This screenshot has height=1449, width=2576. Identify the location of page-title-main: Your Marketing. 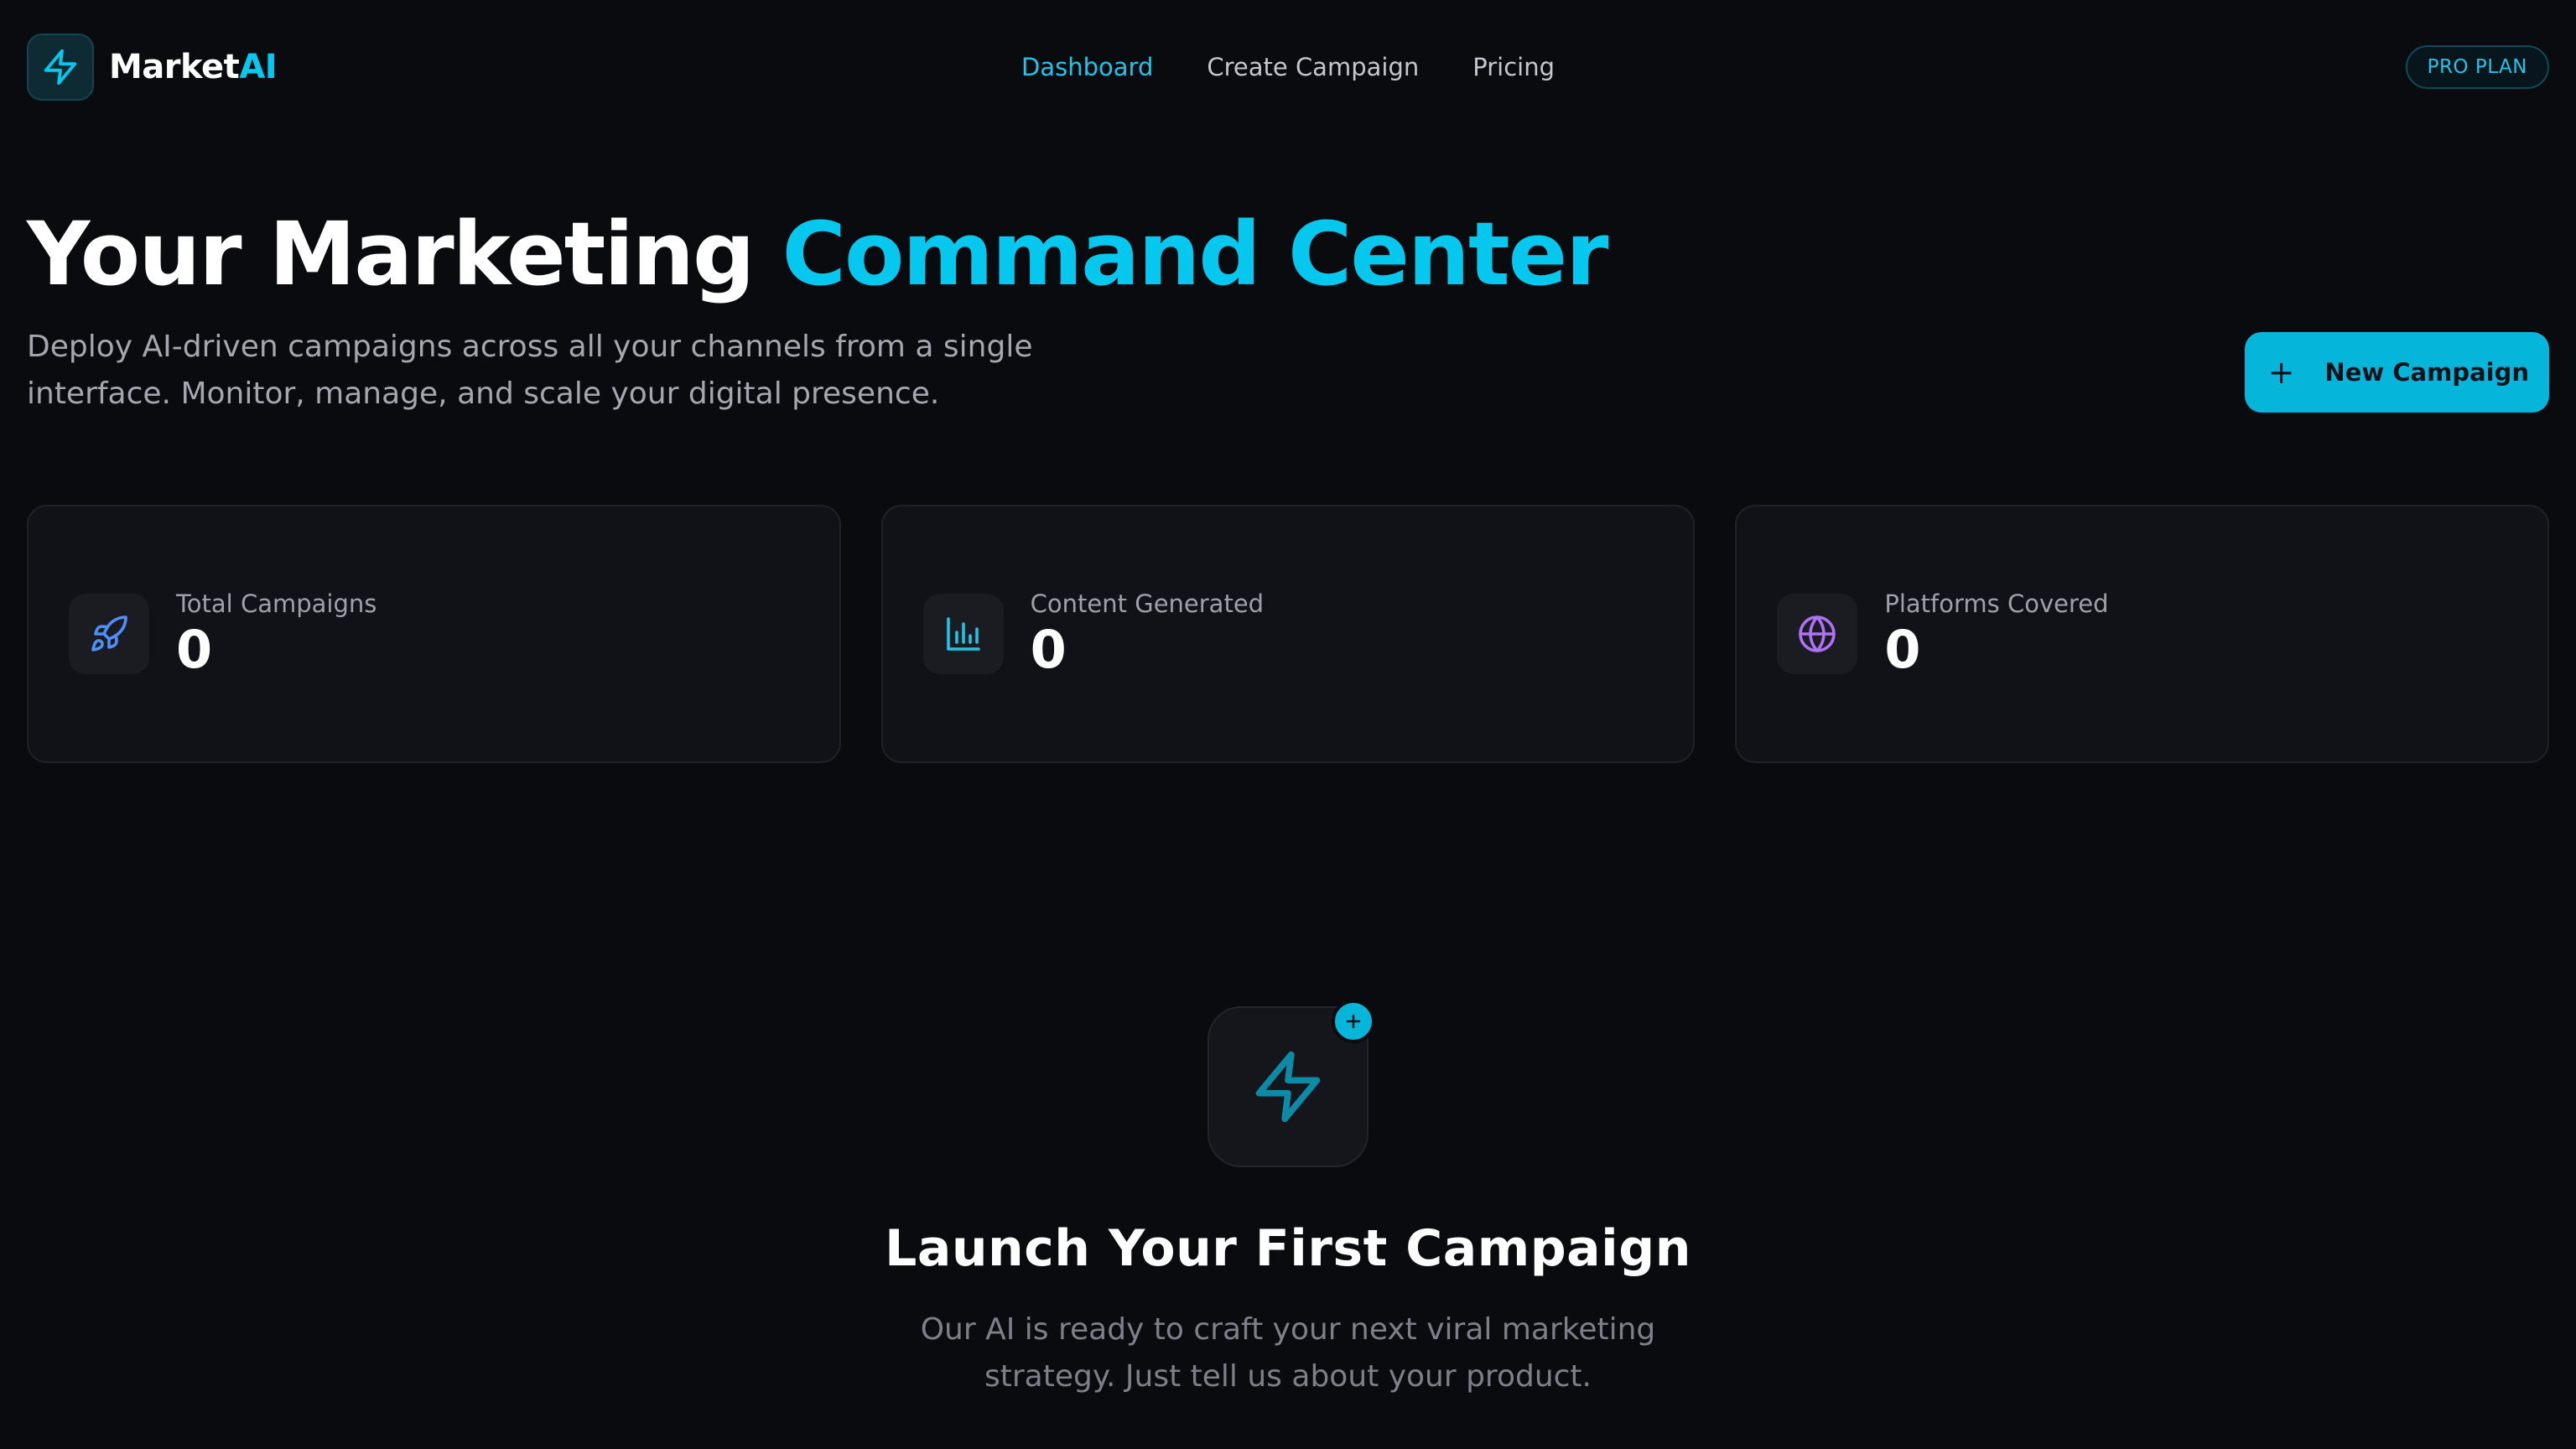
(404, 254).